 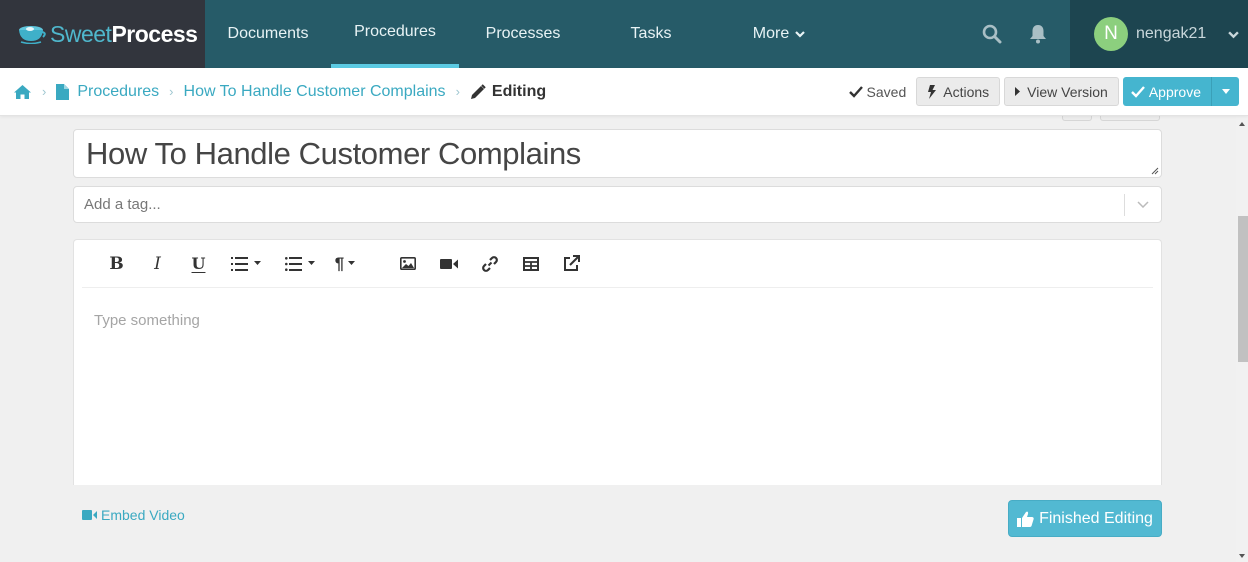 I want to click on unordered-list-button, so click(x=300, y=264).